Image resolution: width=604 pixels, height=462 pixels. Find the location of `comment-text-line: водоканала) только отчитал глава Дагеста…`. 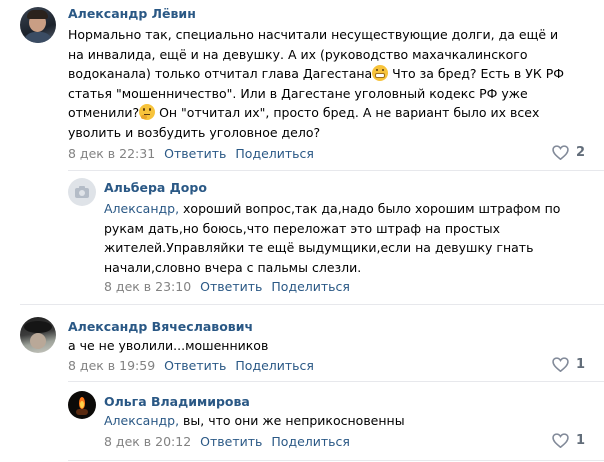

comment-text-line: водоканала) только отчитал глава Дагеста… is located at coordinates (316, 74).